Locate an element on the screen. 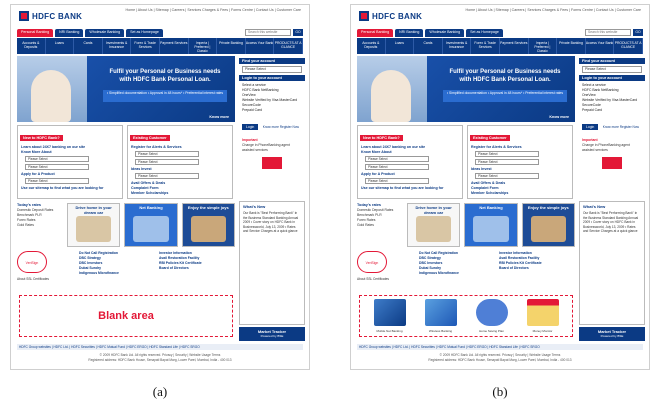 Image resolution: width=660 pixels, height=410 pixels. mobile-banking-app: Mobile Net Banking is located at coordinates (390, 316).